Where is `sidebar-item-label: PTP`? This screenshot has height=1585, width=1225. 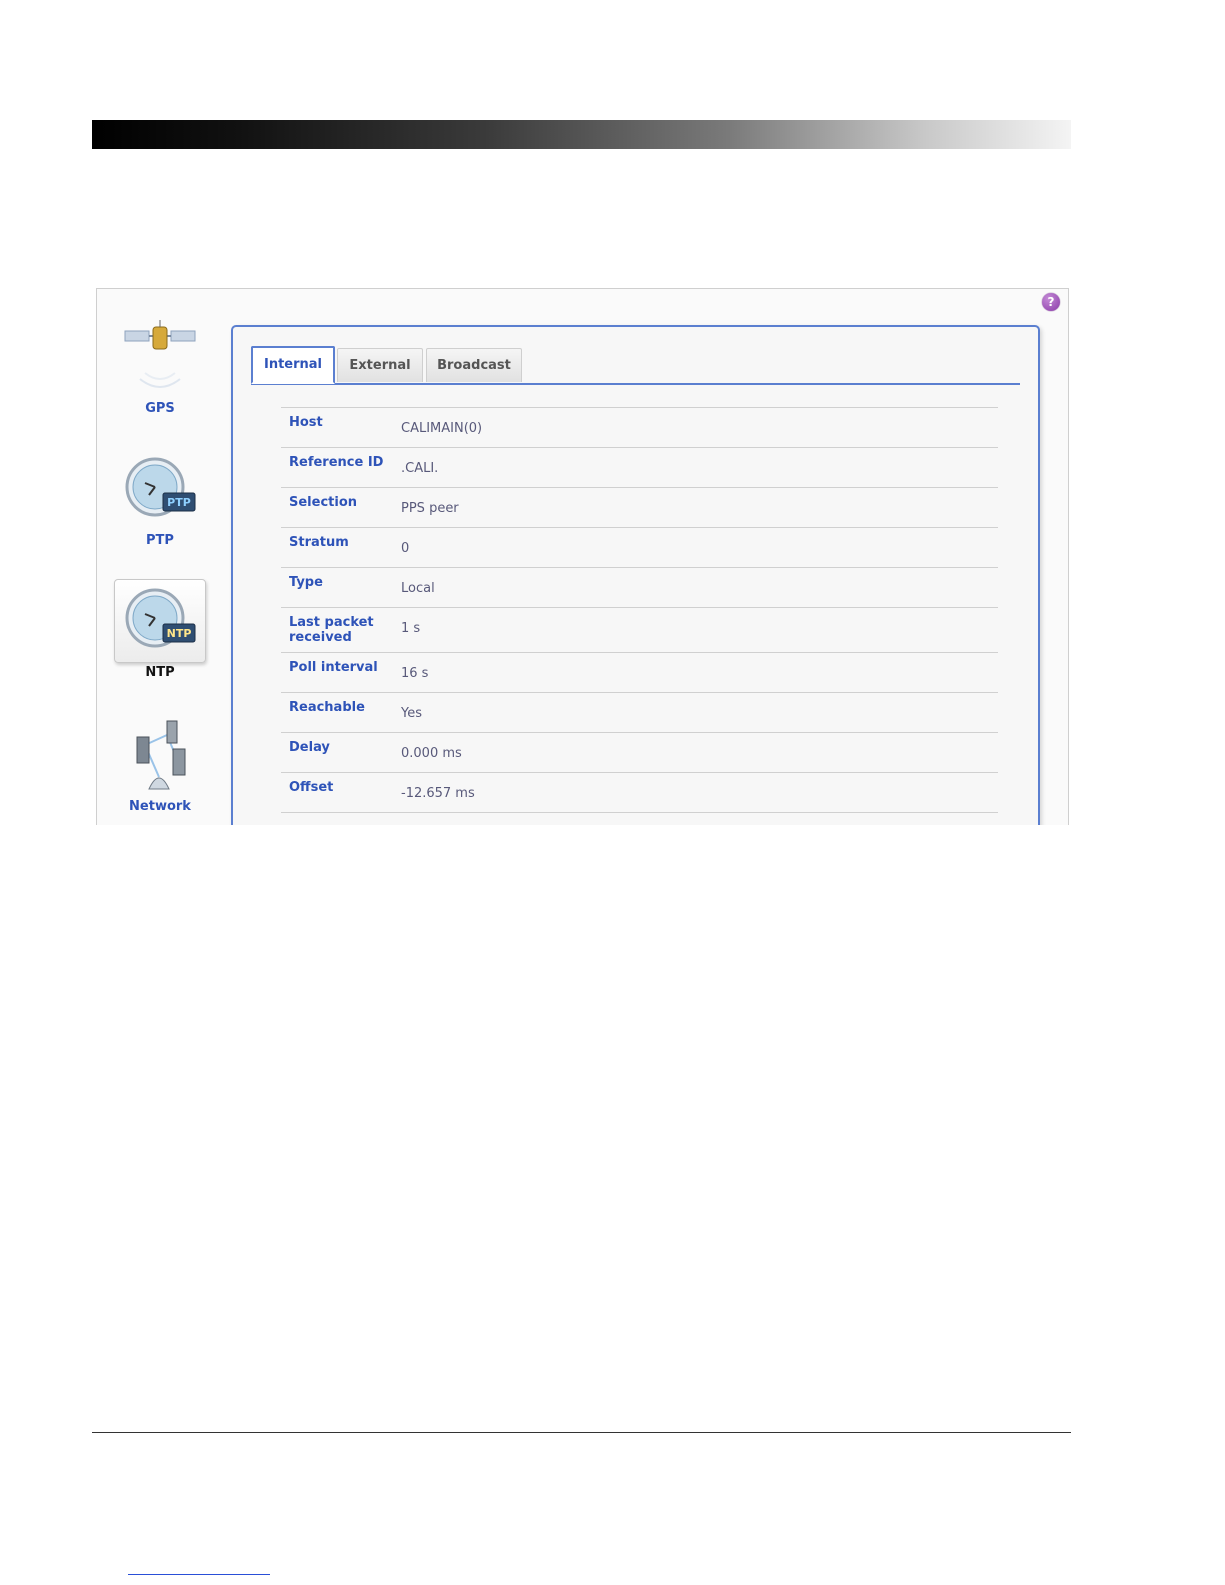
sidebar-item-label: PTP is located at coordinates (160, 540).